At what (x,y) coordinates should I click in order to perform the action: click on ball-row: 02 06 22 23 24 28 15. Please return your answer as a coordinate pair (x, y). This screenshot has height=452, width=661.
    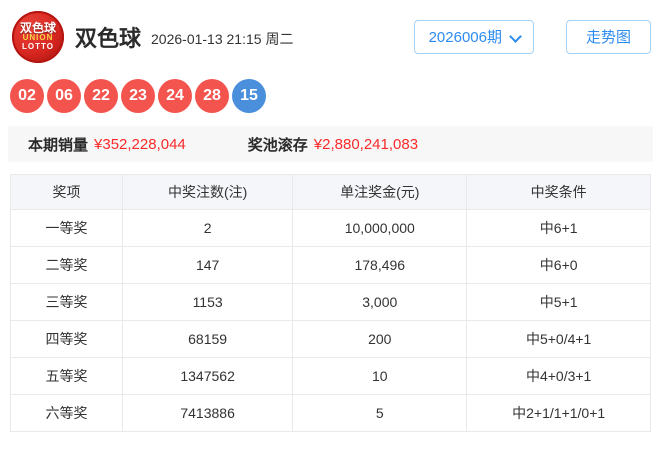
    Looking at the image, I should click on (330, 96).